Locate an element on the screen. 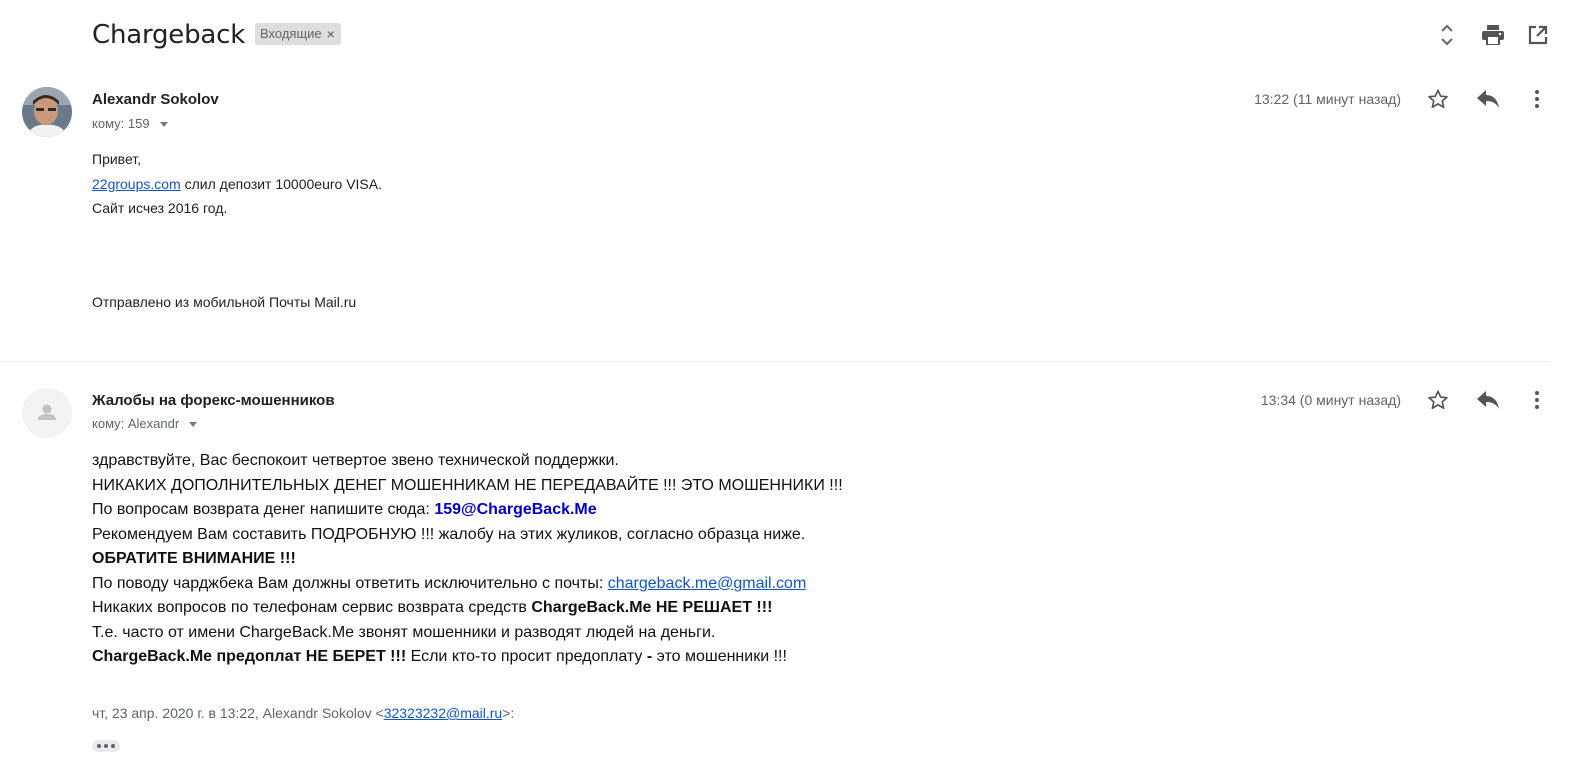 This screenshot has height=774, width=1580. body-line: Привет, is located at coordinates (117, 159).